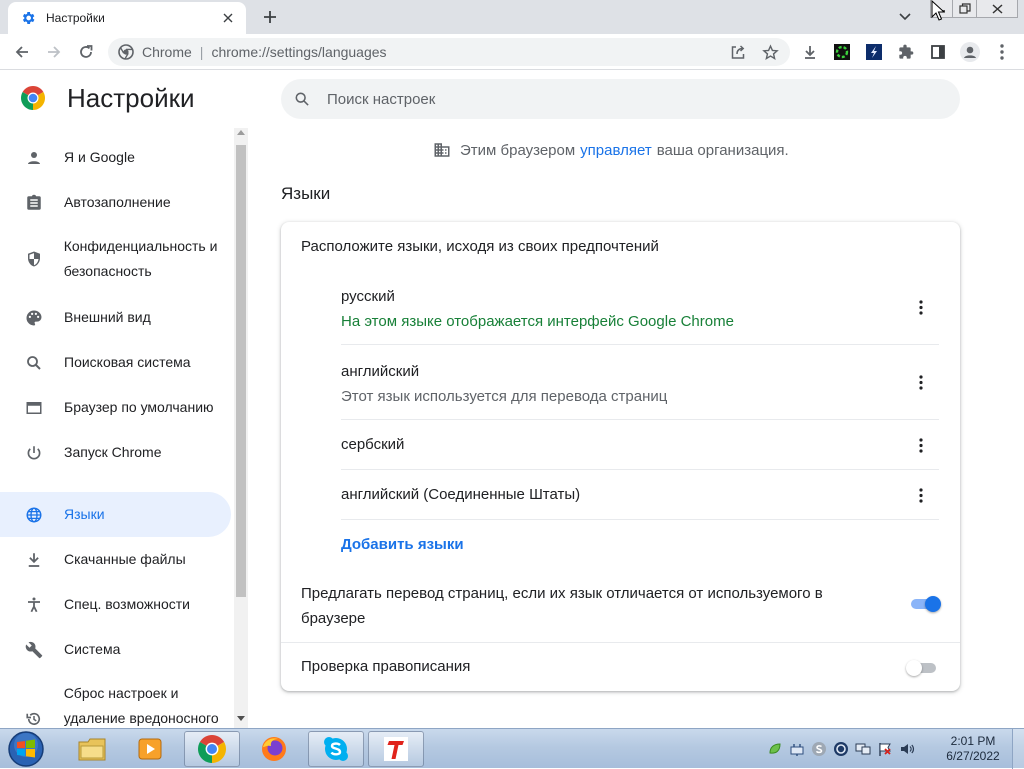  What do you see at coordinates (775, 749) in the screenshot?
I see `green-app-tray-icon` at bounding box center [775, 749].